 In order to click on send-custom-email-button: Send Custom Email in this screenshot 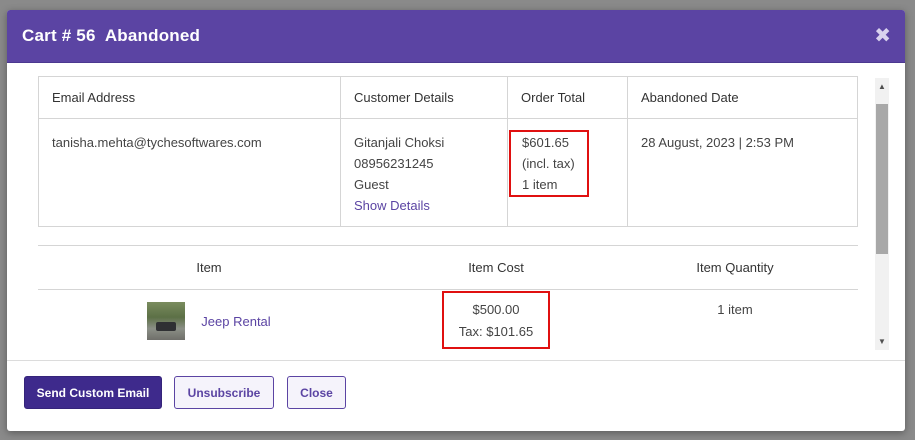, I will do `click(93, 392)`.